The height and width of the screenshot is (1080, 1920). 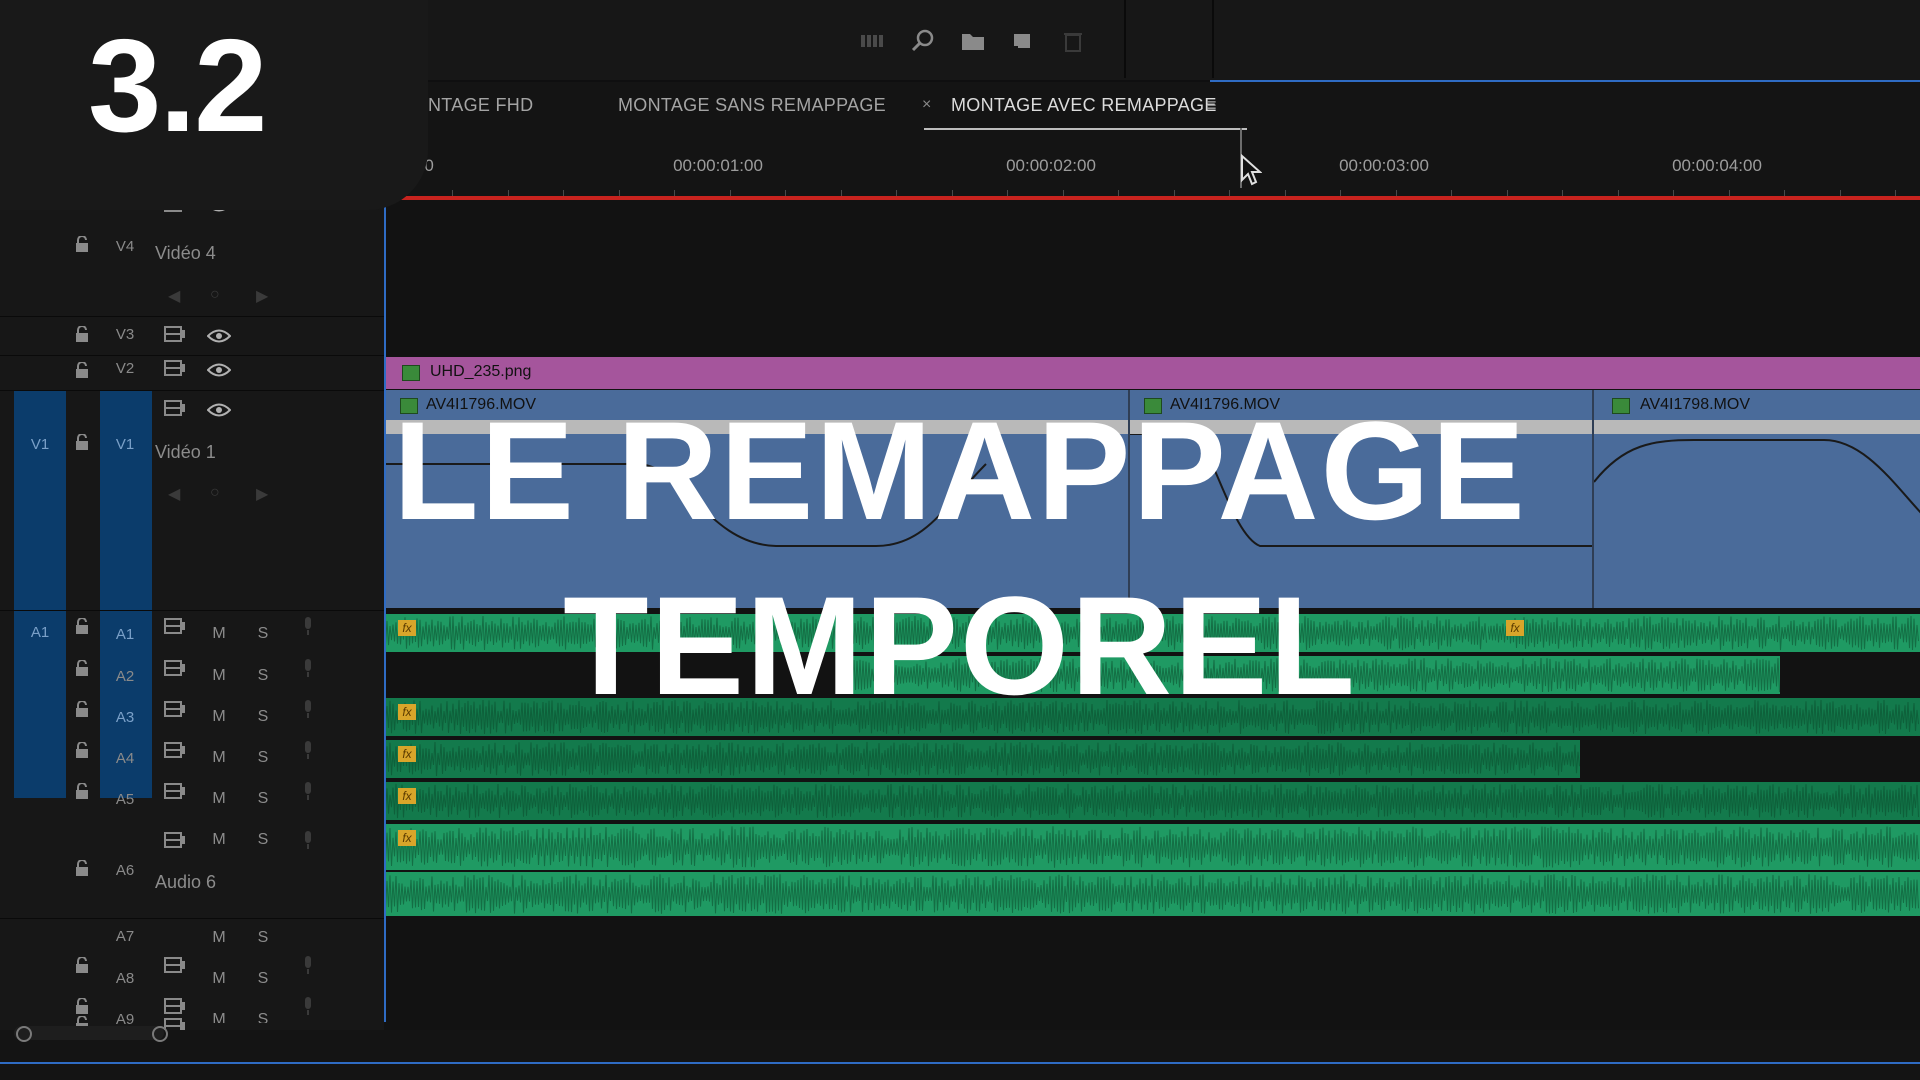 What do you see at coordinates (89, 1033) in the screenshot?
I see `zoom-scrollbar` at bounding box center [89, 1033].